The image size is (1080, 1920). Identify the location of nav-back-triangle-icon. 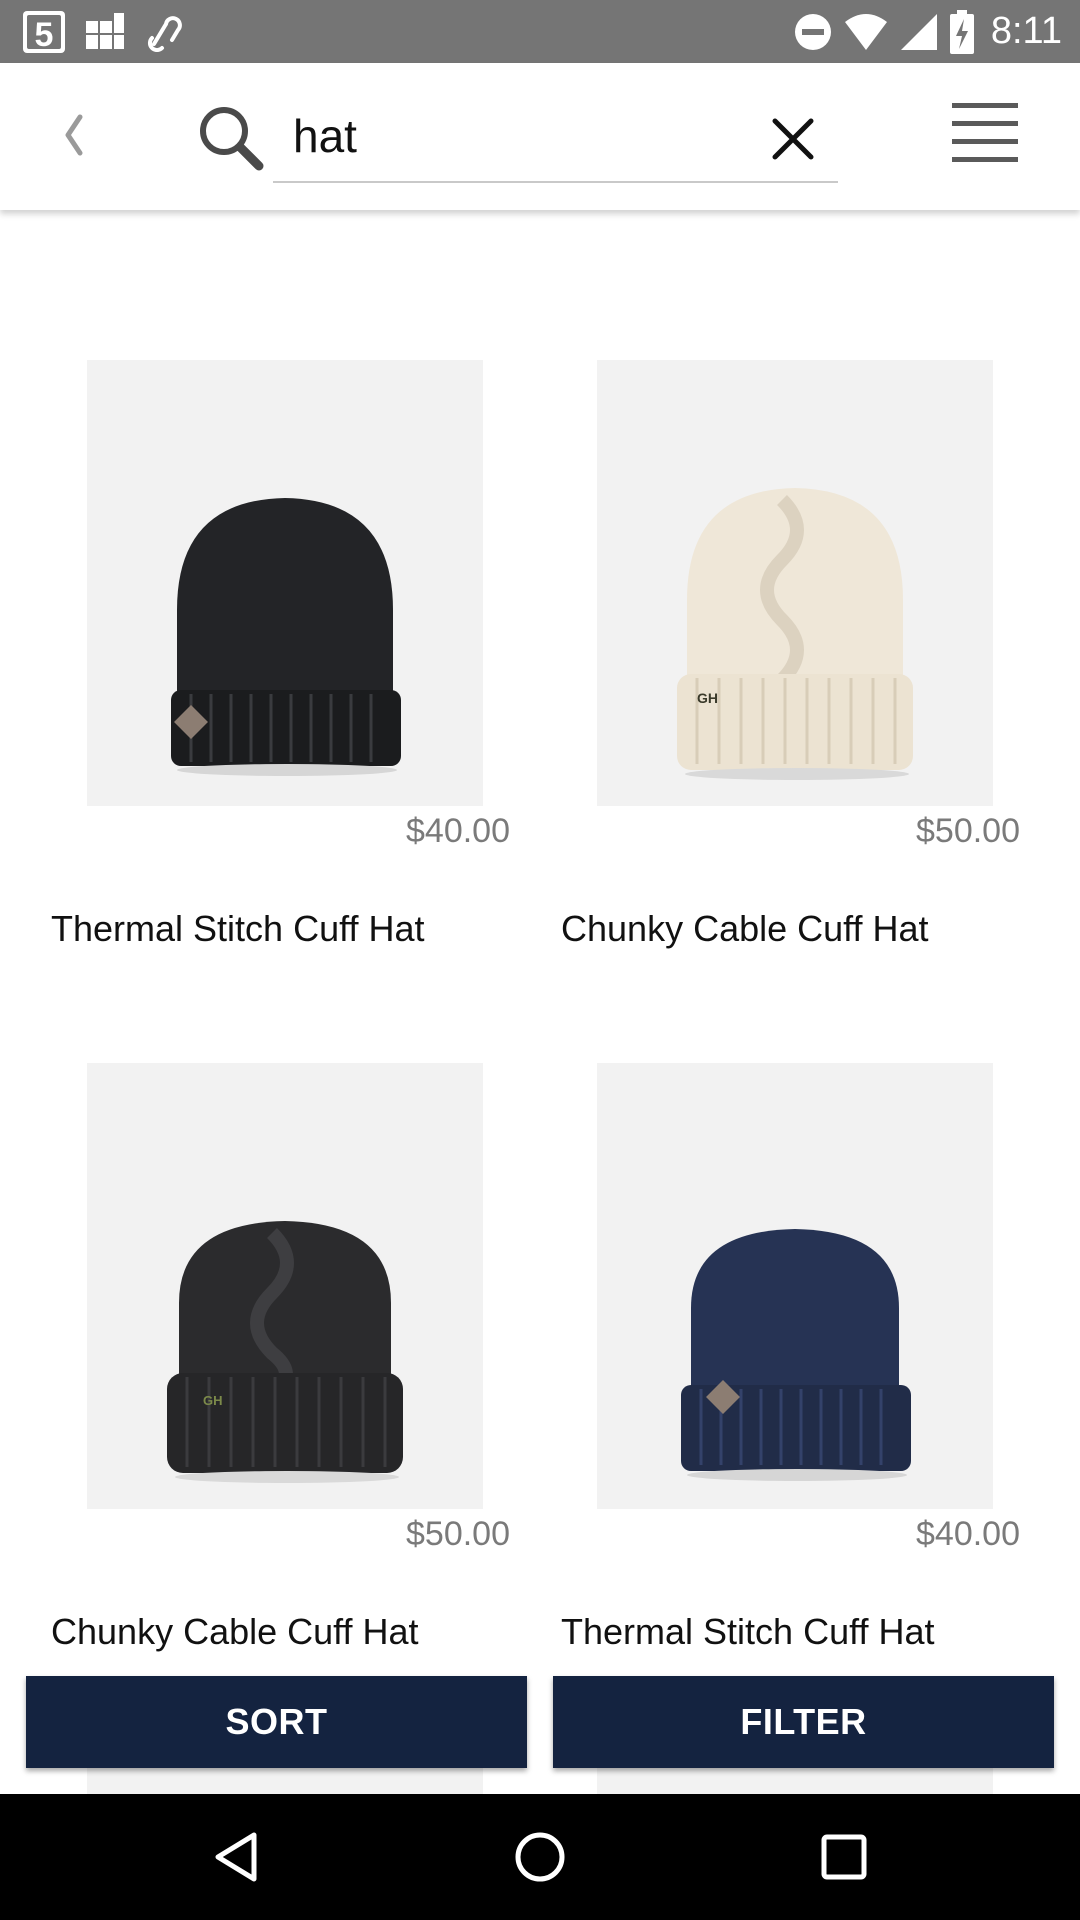
(236, 1857).